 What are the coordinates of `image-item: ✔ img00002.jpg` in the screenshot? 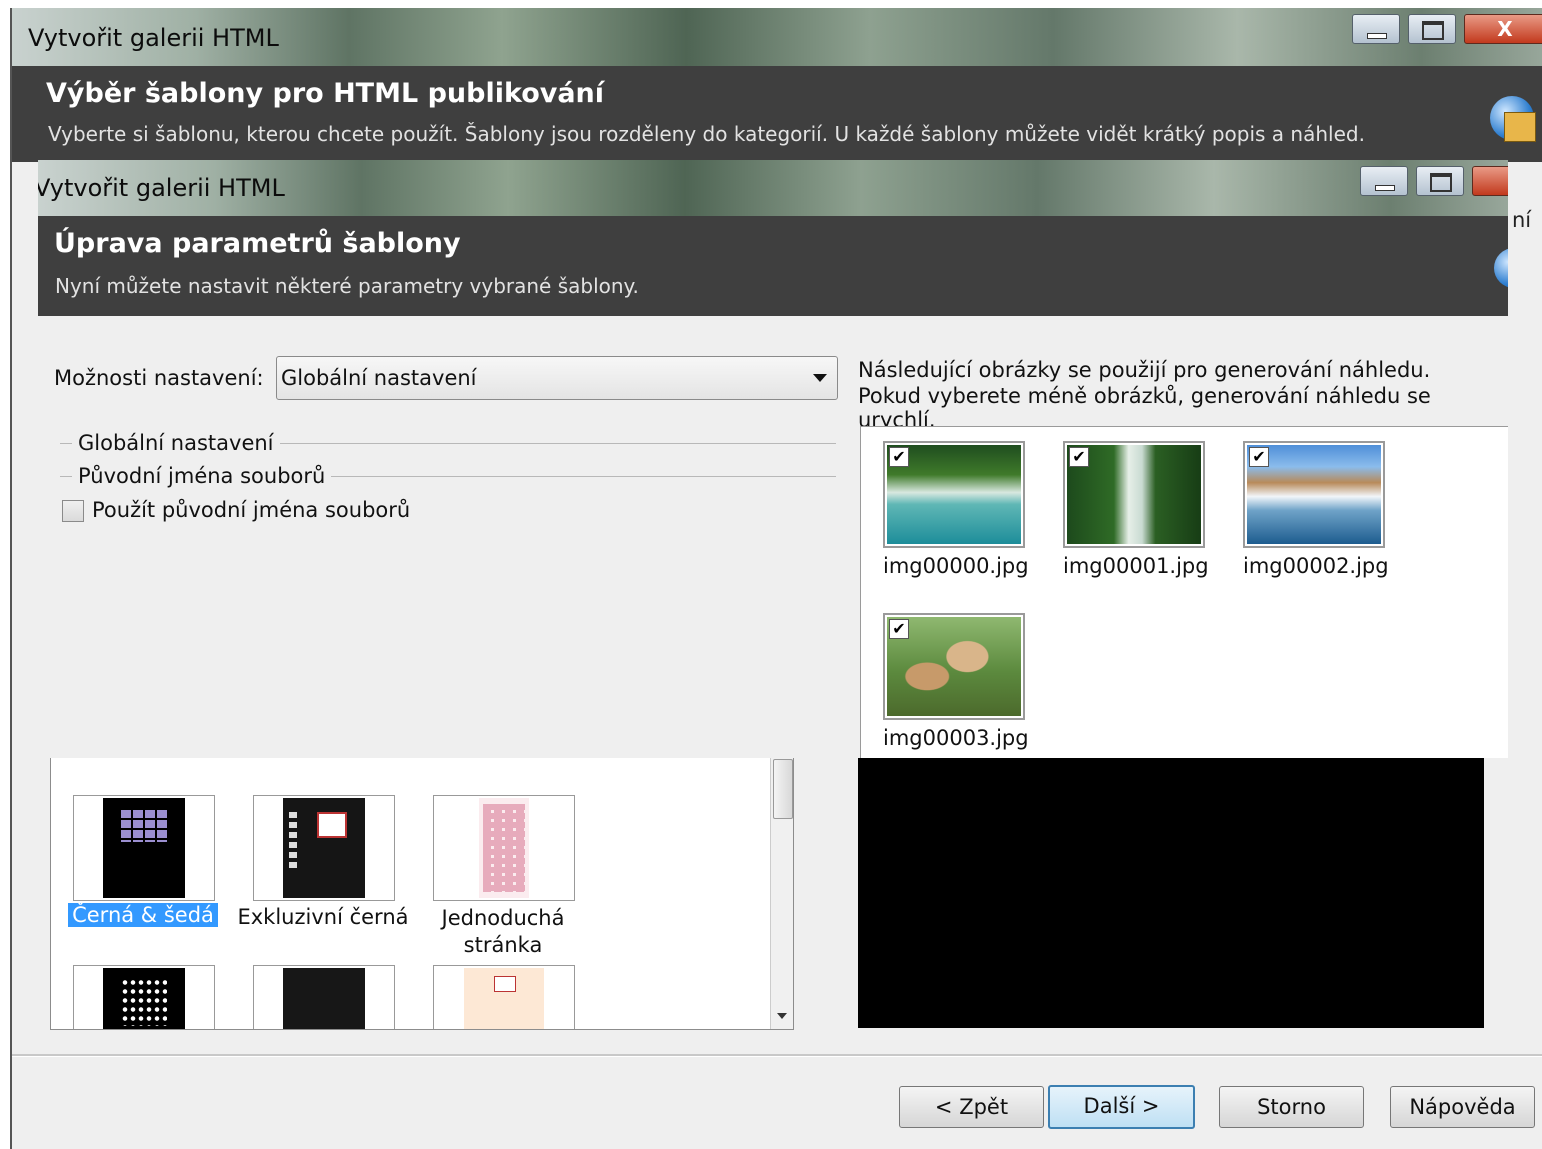 It's located at (1316, 509).